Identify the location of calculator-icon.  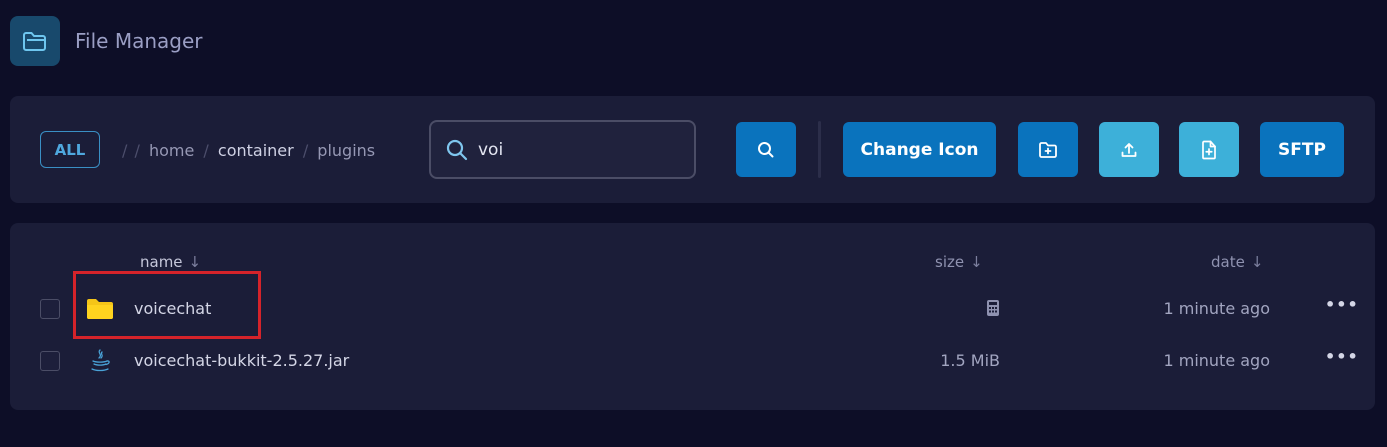
(993, 308).